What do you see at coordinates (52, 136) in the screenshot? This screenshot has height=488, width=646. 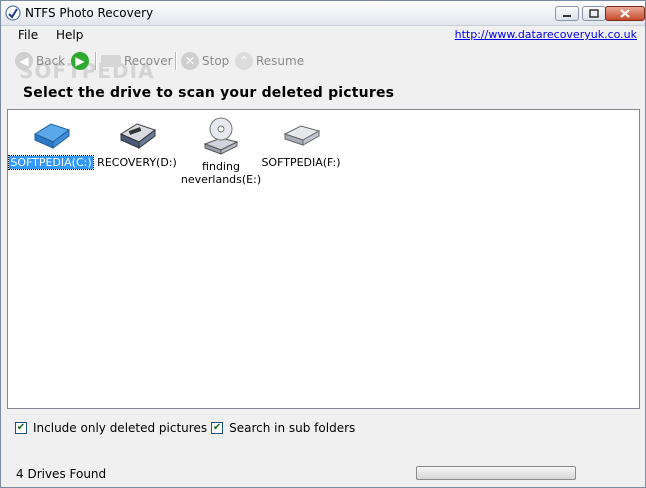 I see `hard-drive-blue-icon` at bounding box center [52, 136].